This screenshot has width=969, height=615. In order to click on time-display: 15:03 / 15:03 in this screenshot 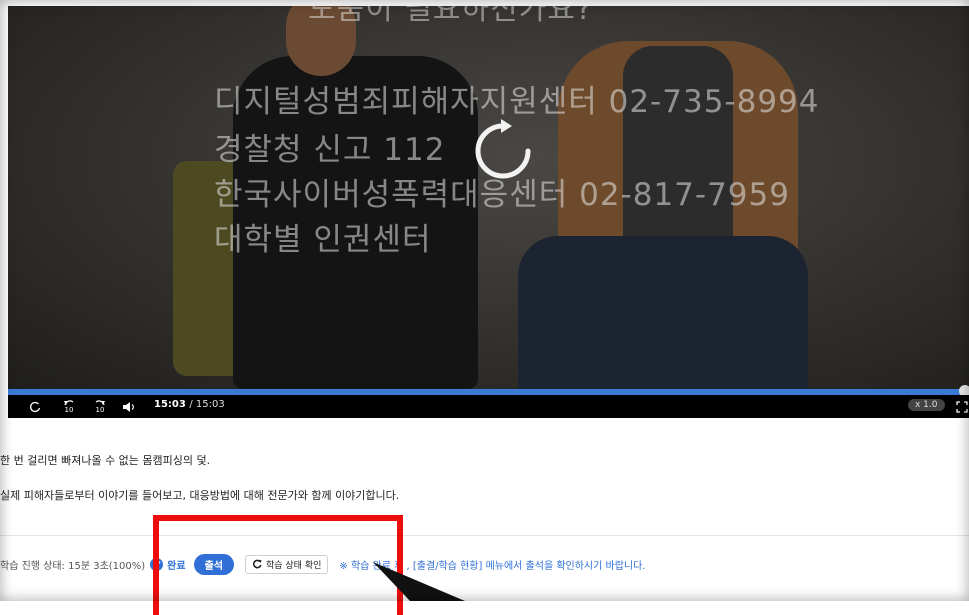, I will do `click(189, 404)`.